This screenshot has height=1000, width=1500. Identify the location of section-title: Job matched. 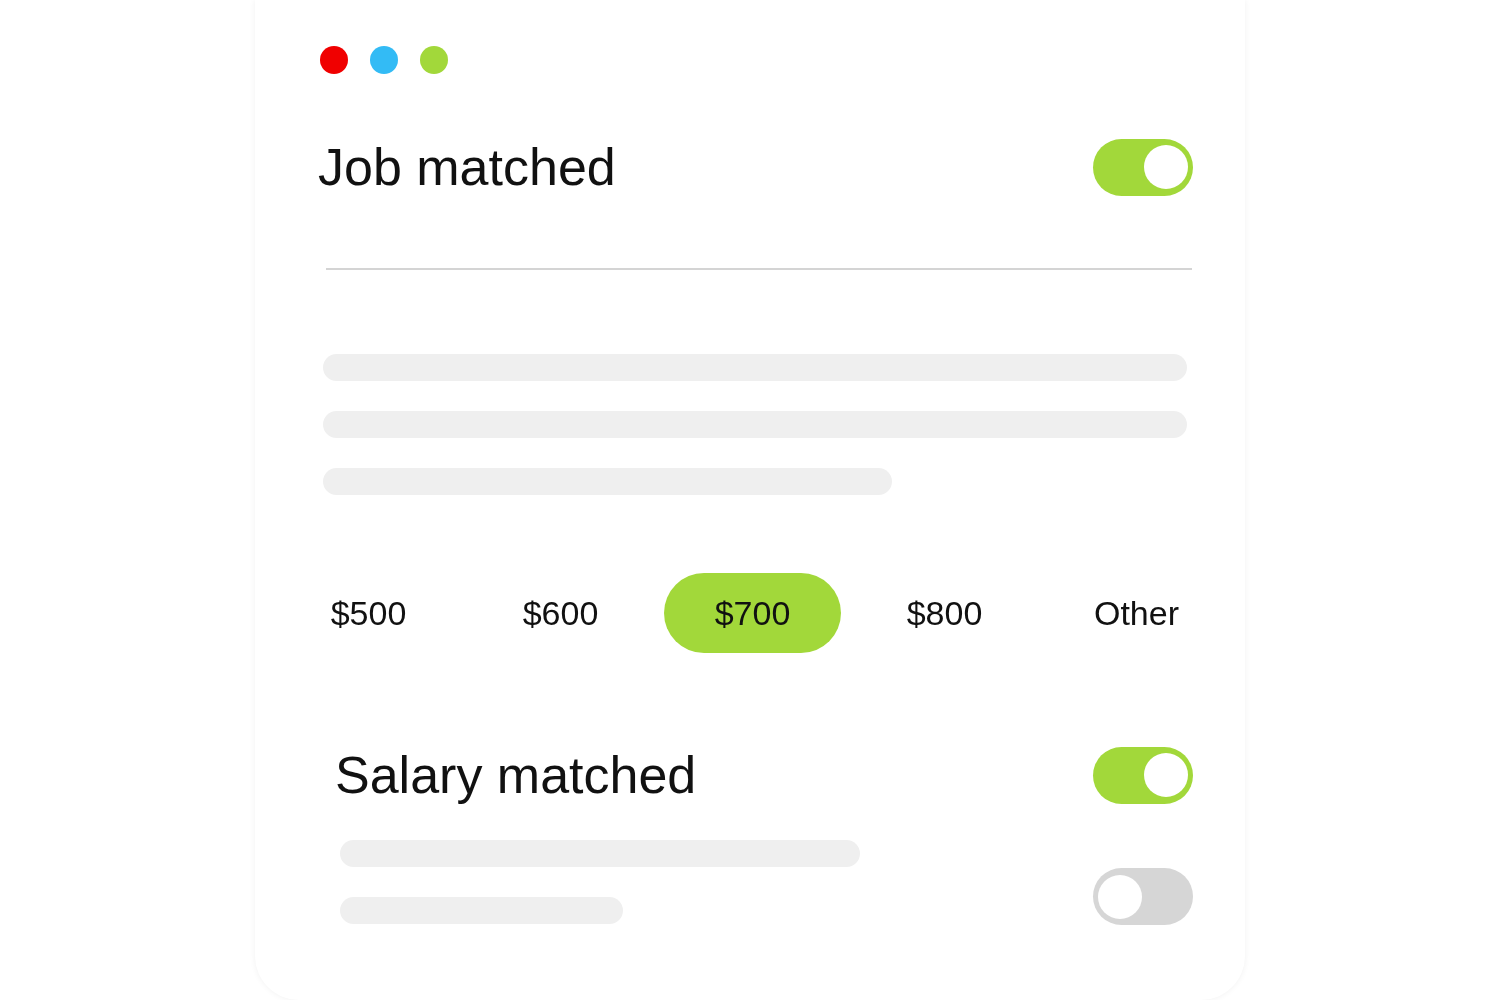
(467, 167).